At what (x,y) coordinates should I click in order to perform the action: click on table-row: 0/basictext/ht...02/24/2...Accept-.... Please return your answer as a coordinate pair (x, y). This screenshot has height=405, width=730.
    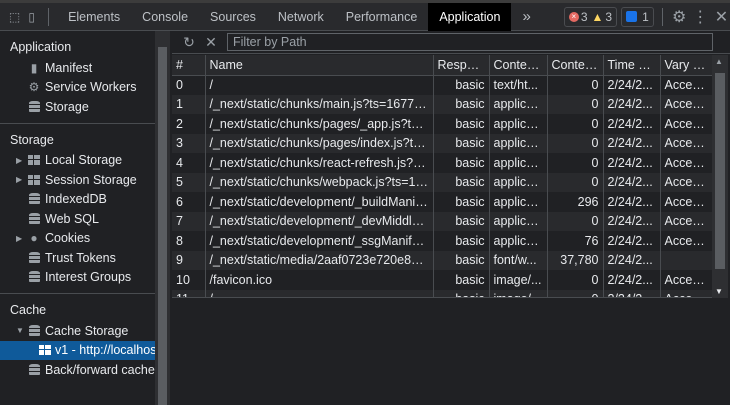
    Looking at the image, I should click on (442, 85).